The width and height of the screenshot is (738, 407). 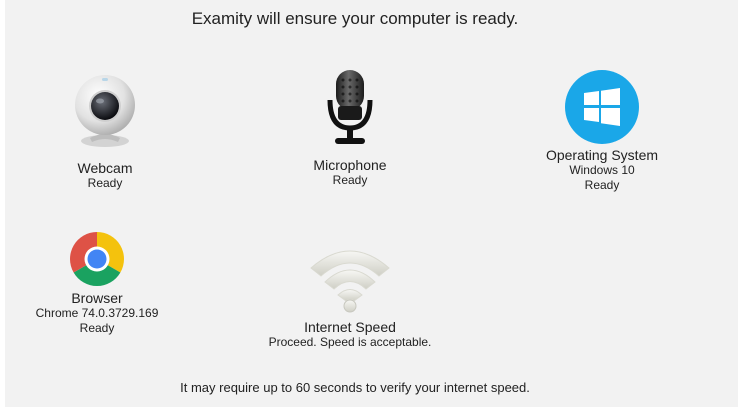 I want to click on browser-label: Browser, so click(x=97, y=298).